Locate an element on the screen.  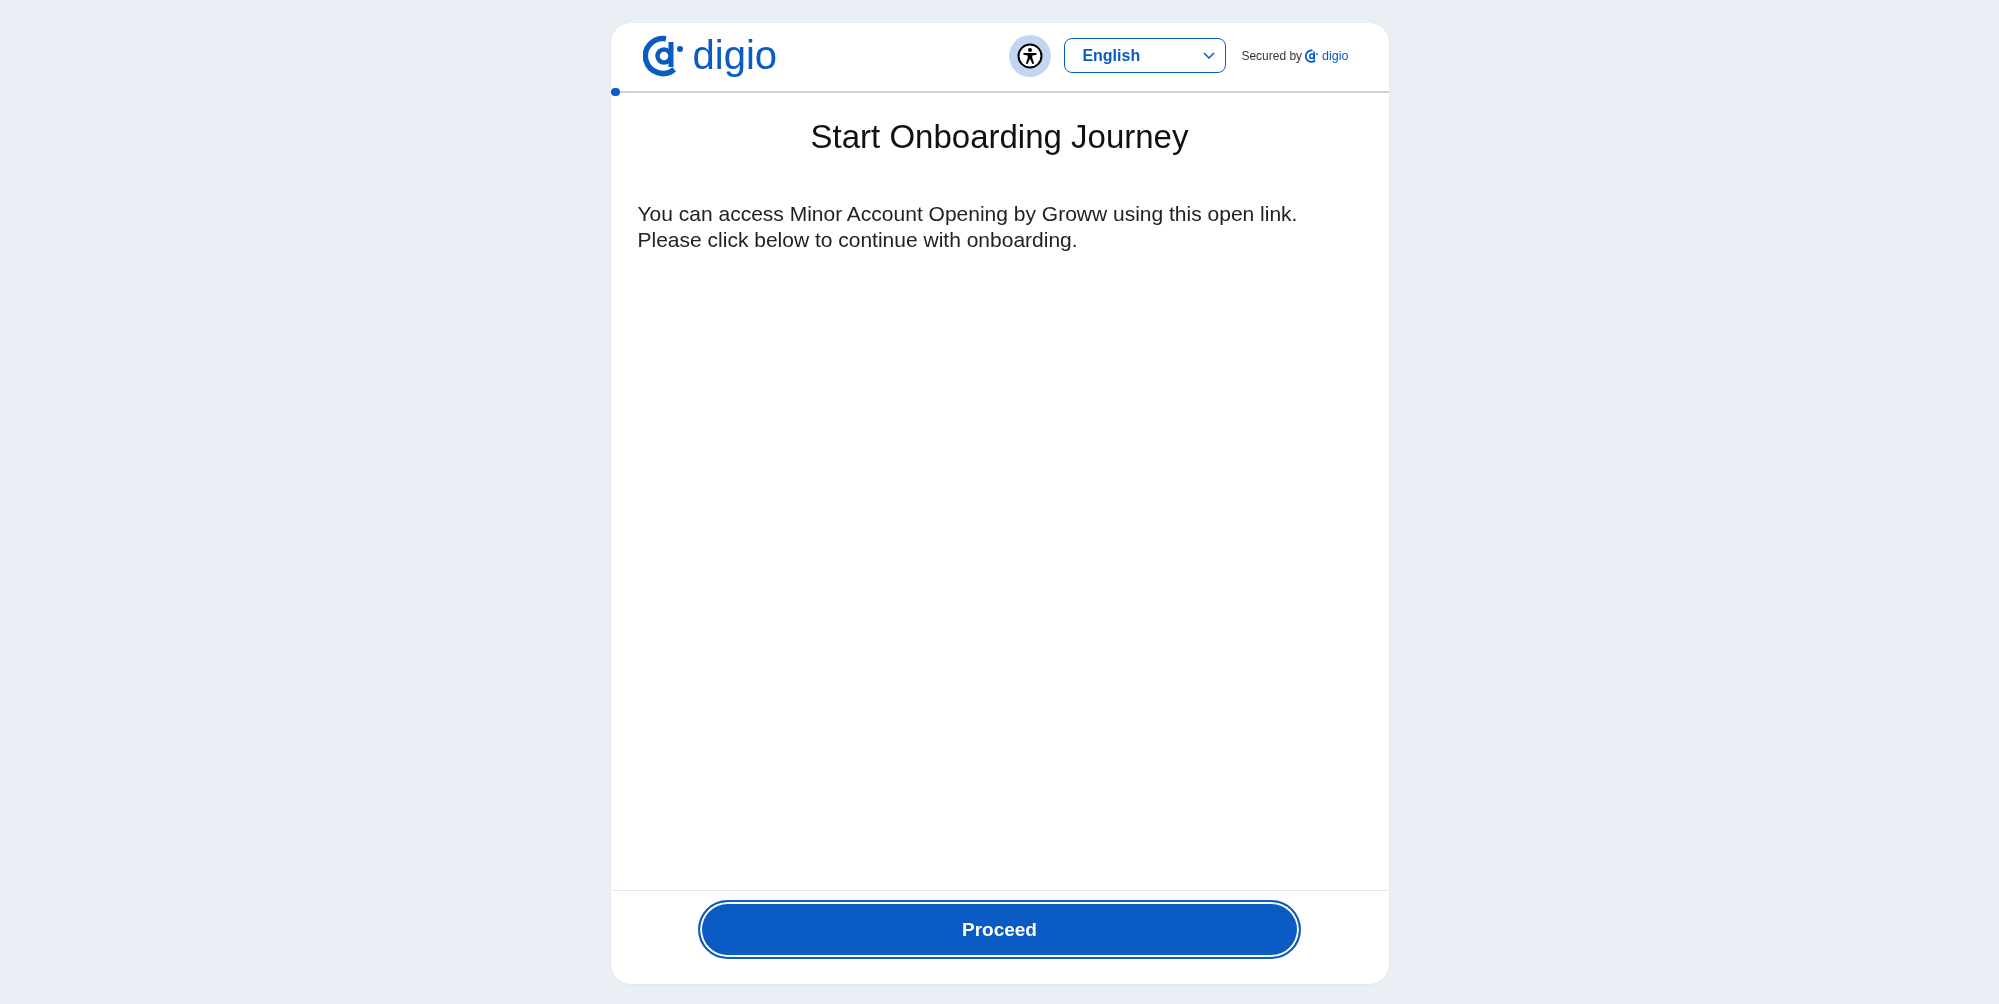
accessibility-button is located at coordinates (1030, 55).